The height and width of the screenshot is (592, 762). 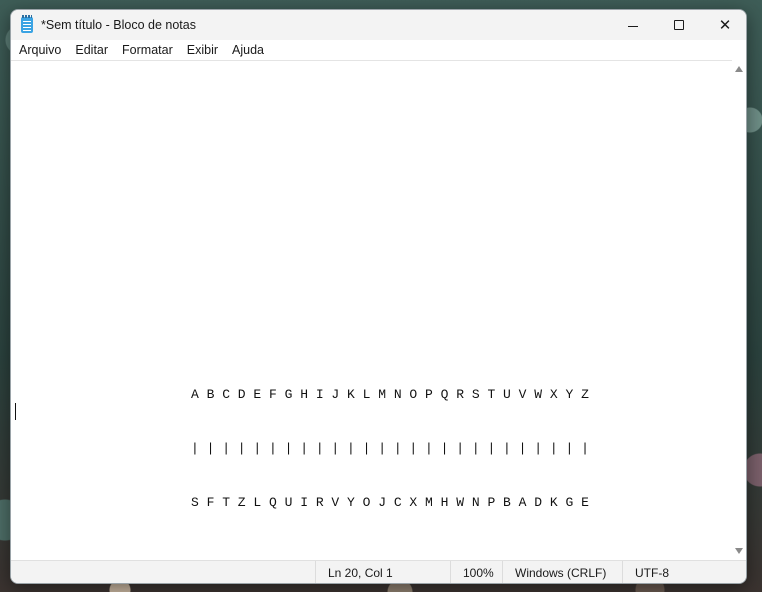 I want to click on close-icon: ✕, so click(x=725, y=24).